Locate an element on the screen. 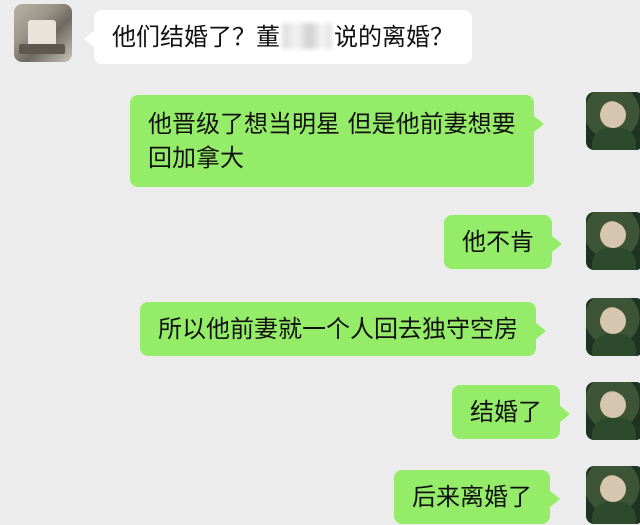 This screenshot has height=525, width=640. message-bubble-outgoing: 结婚了 is located at coordinates (511, 412).